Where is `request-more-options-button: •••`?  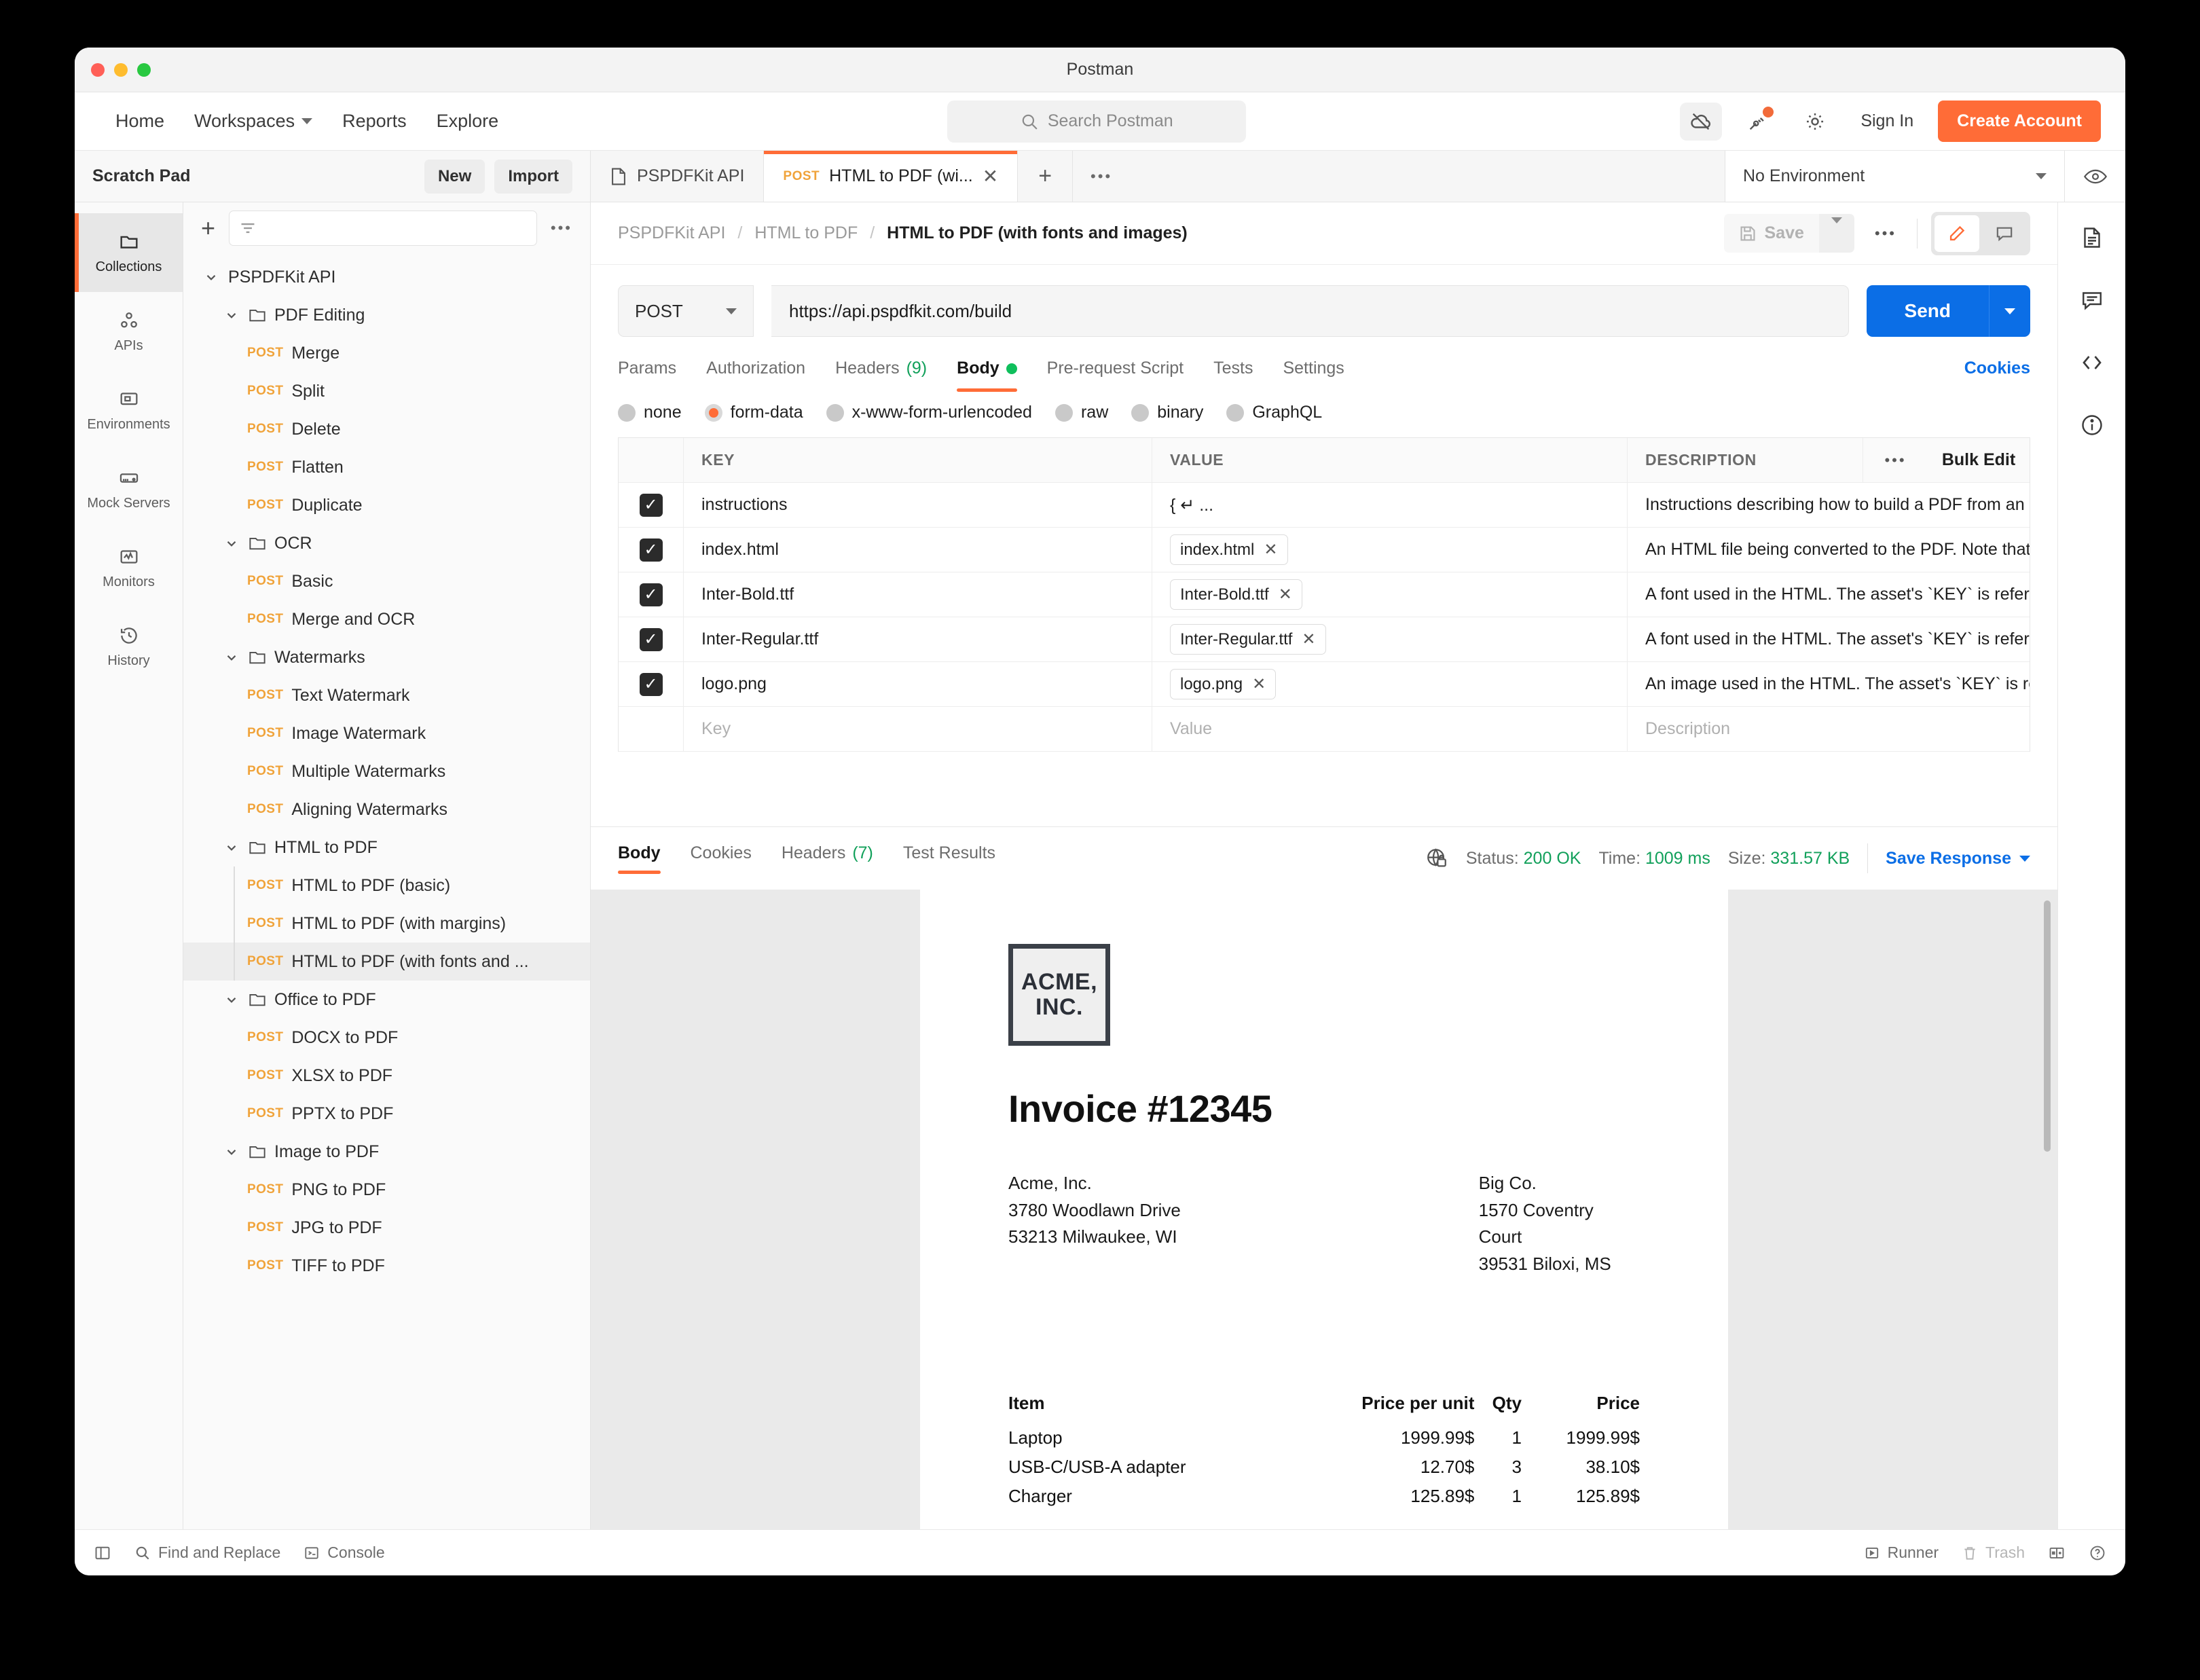
request-more-options-button: ••• is located at coordinates (1885, 234).